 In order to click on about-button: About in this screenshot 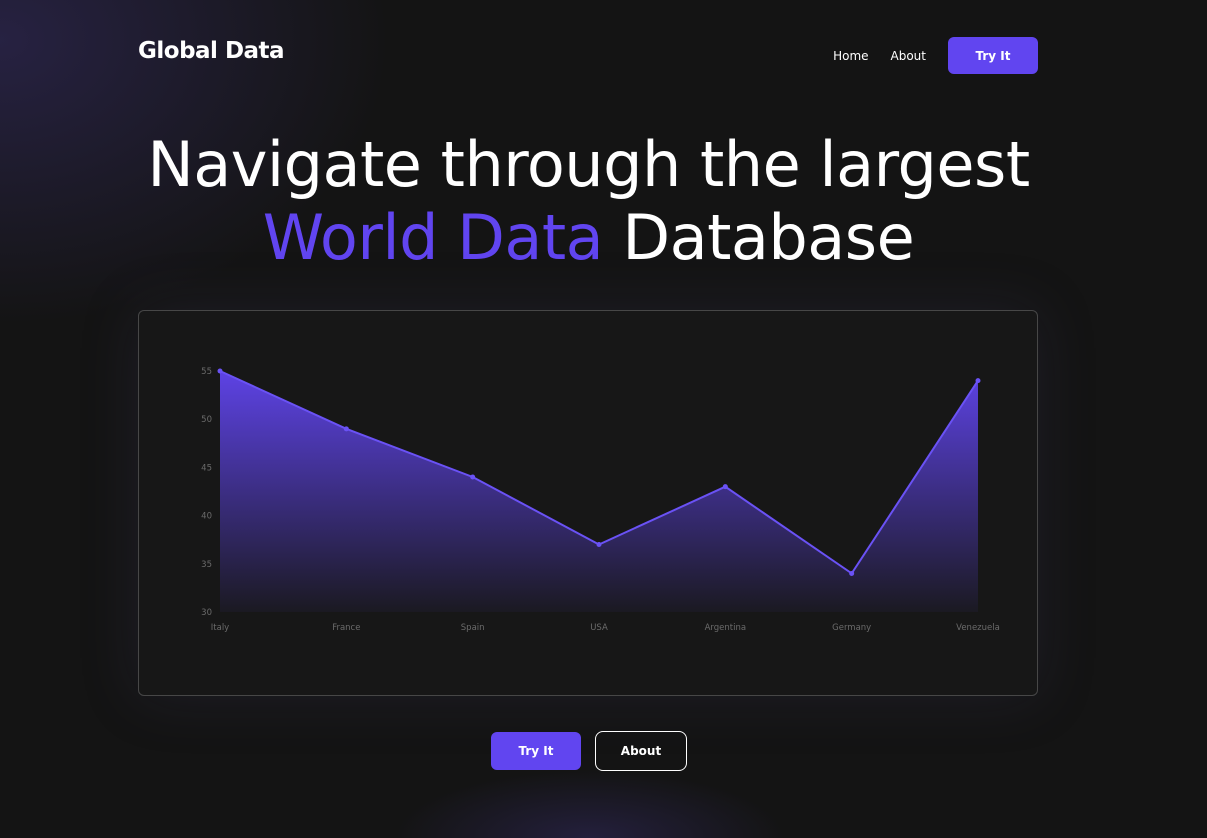, I will do `click(641, 751)`.